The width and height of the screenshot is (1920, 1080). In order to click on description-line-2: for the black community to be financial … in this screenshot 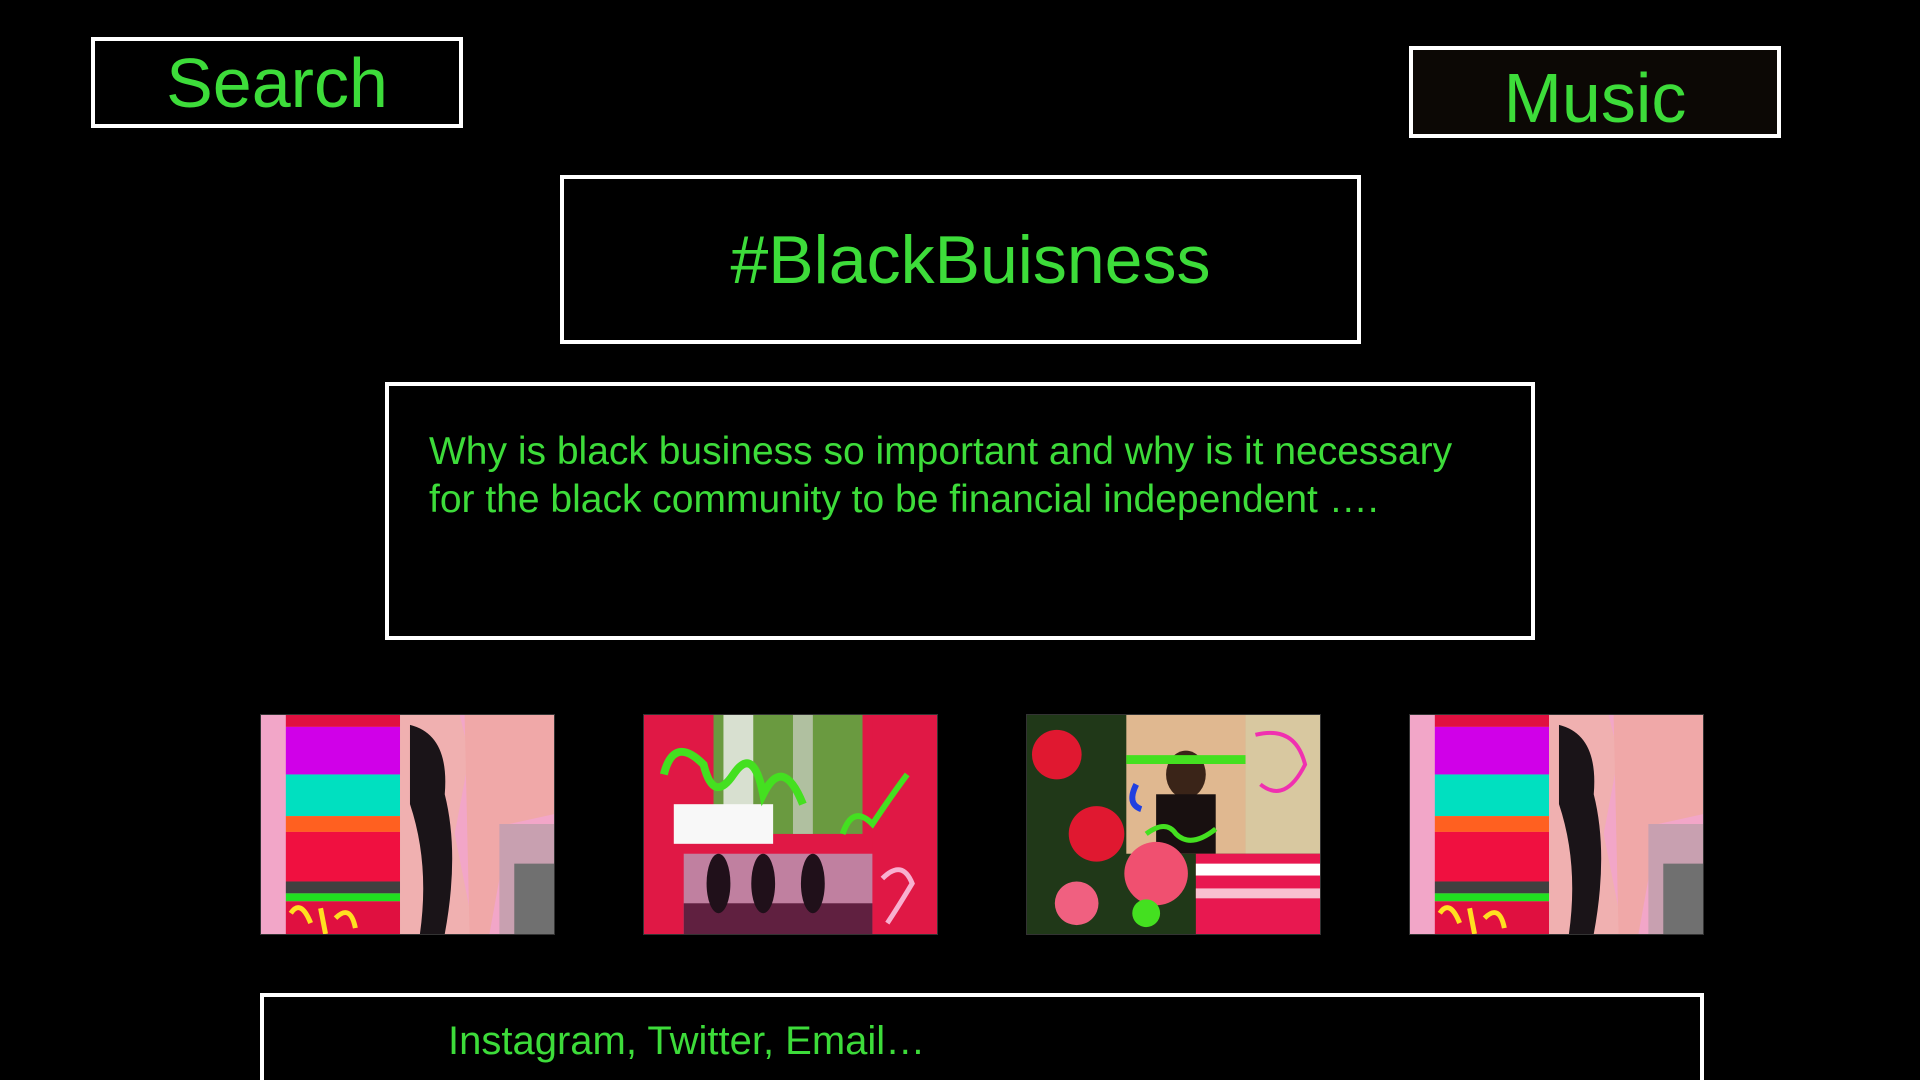, I will do `click(904, 499)`.